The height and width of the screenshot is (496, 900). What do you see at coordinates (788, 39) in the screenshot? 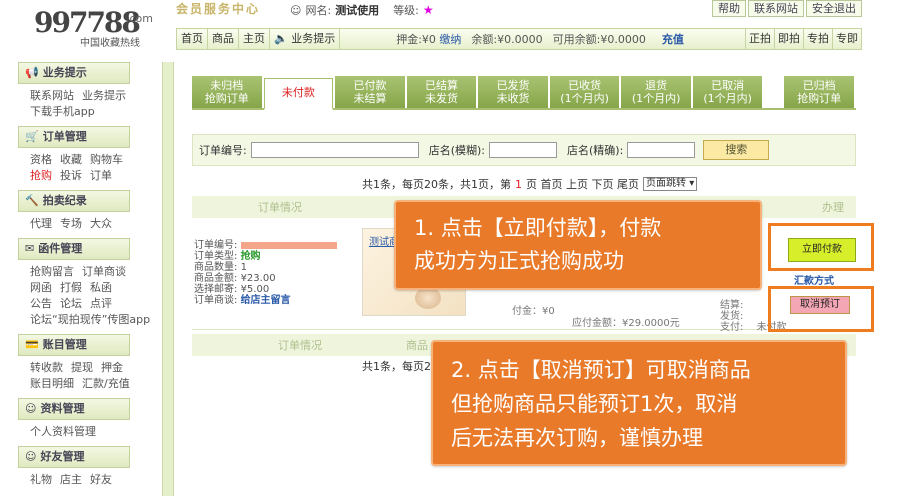
I see `nav-jipai: 即拍` at bounding box center [788, 39].